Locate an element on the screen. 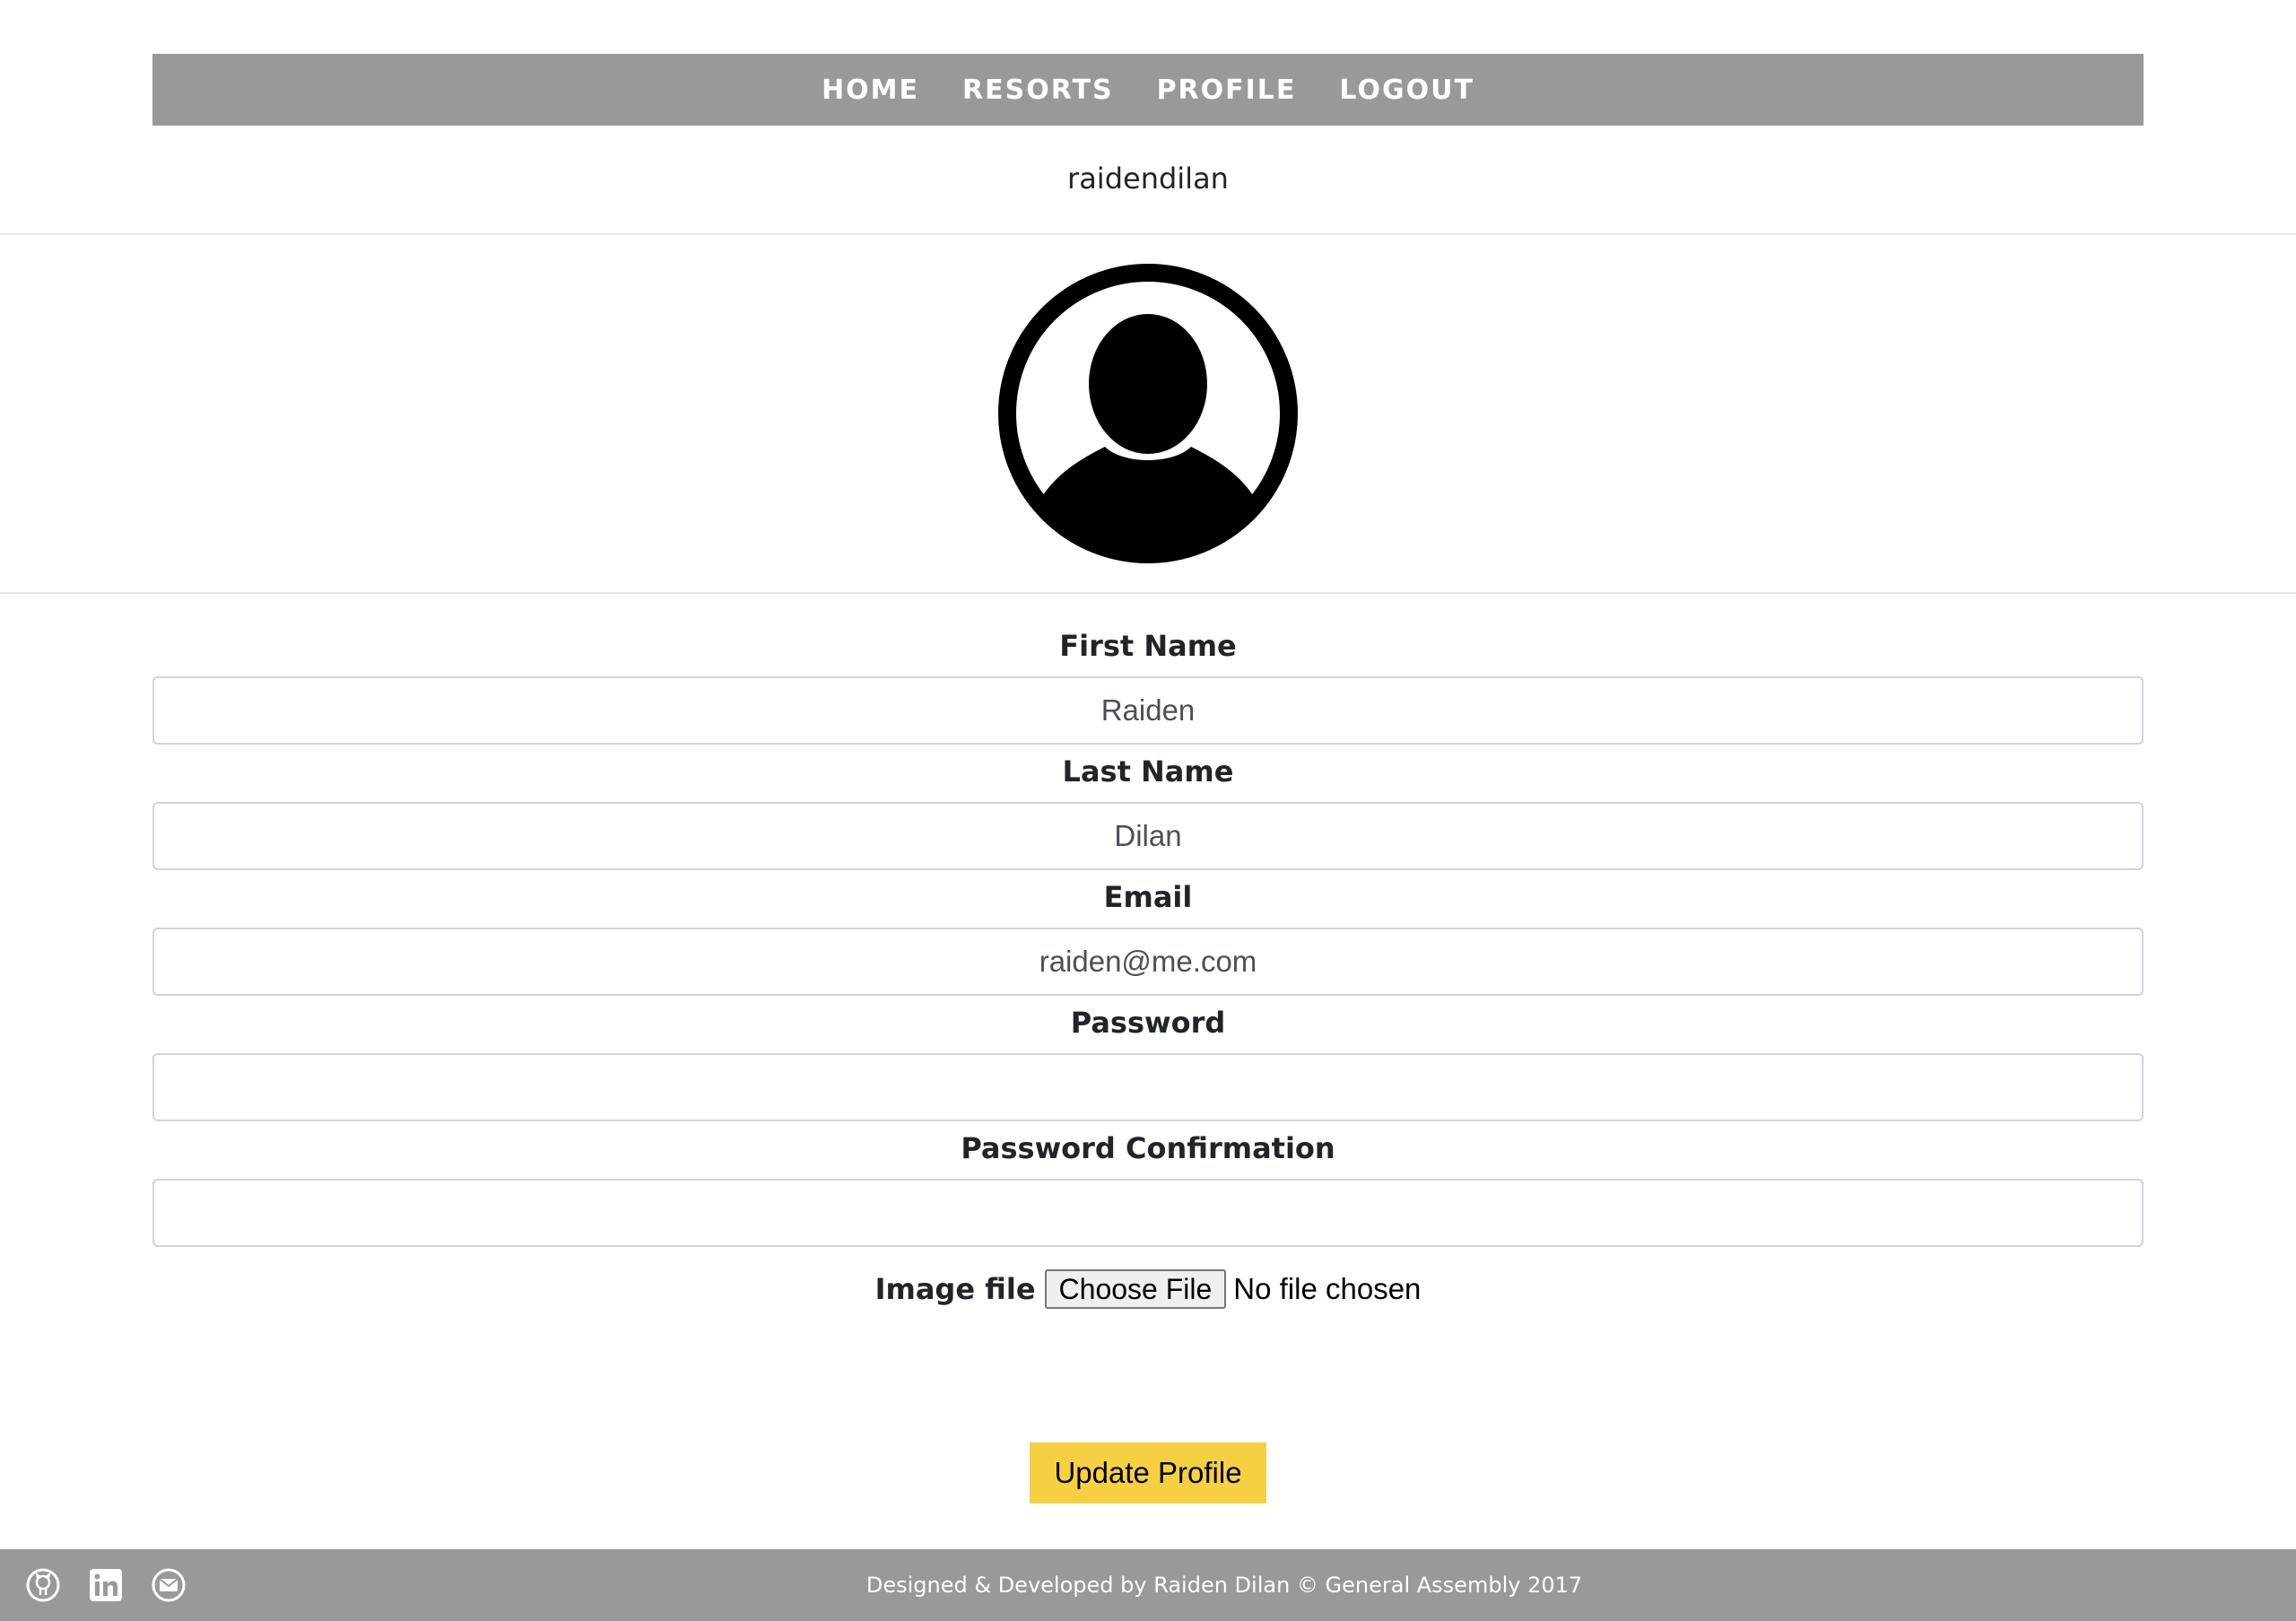  password-label: Password is located at coordinates (1148, 1023).